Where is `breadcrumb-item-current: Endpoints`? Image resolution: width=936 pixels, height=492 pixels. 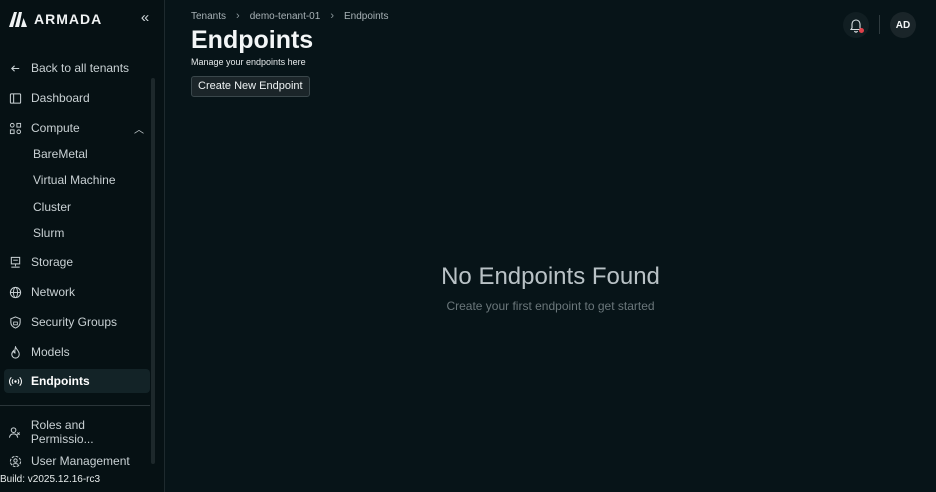
breadcrumb-item-current: Endpoints is located at coordinates (366, 16).